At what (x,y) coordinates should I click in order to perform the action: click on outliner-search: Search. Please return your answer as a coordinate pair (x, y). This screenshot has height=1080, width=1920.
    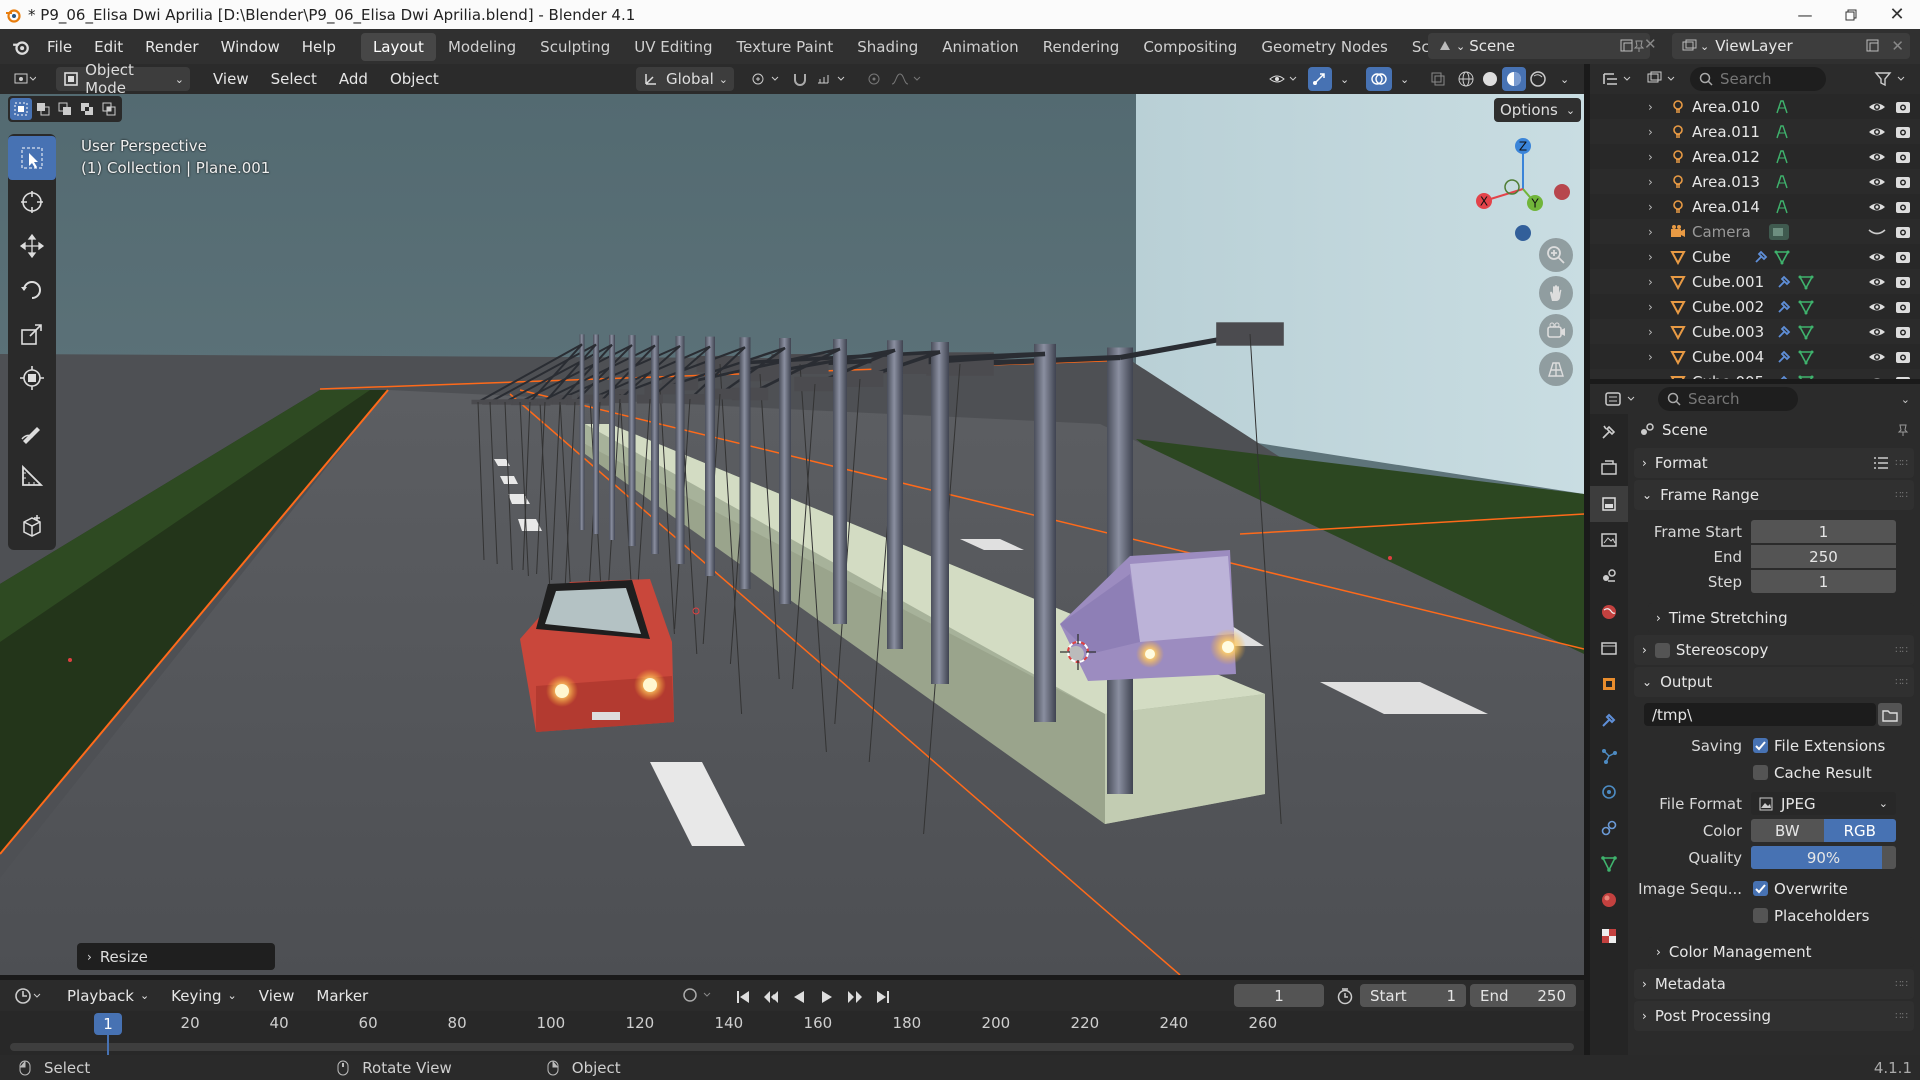
    Looking at the image, I should click on (1758, 79).